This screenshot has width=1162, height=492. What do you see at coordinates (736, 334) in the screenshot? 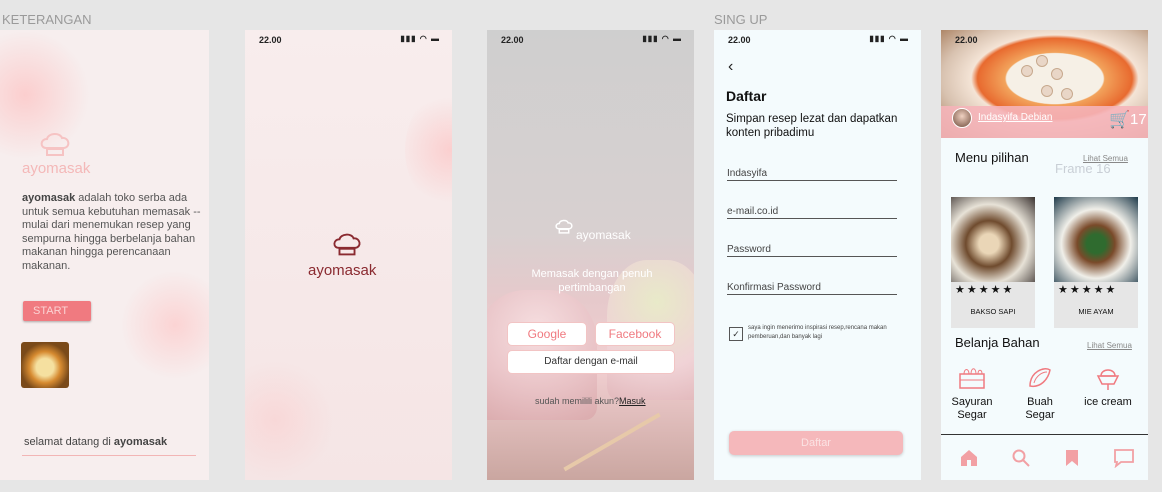
I see `newsletter-checkbox: ✓` at bounding box center [736, 334].